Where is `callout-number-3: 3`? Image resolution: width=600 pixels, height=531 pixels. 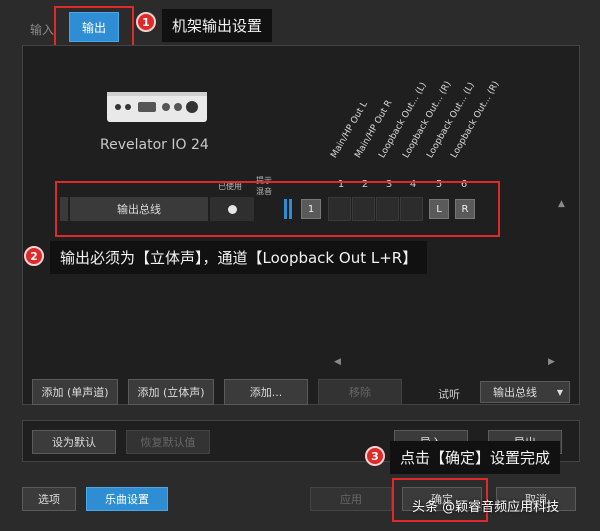
callout-number-3: 3 is located at coordinates (375, 456).